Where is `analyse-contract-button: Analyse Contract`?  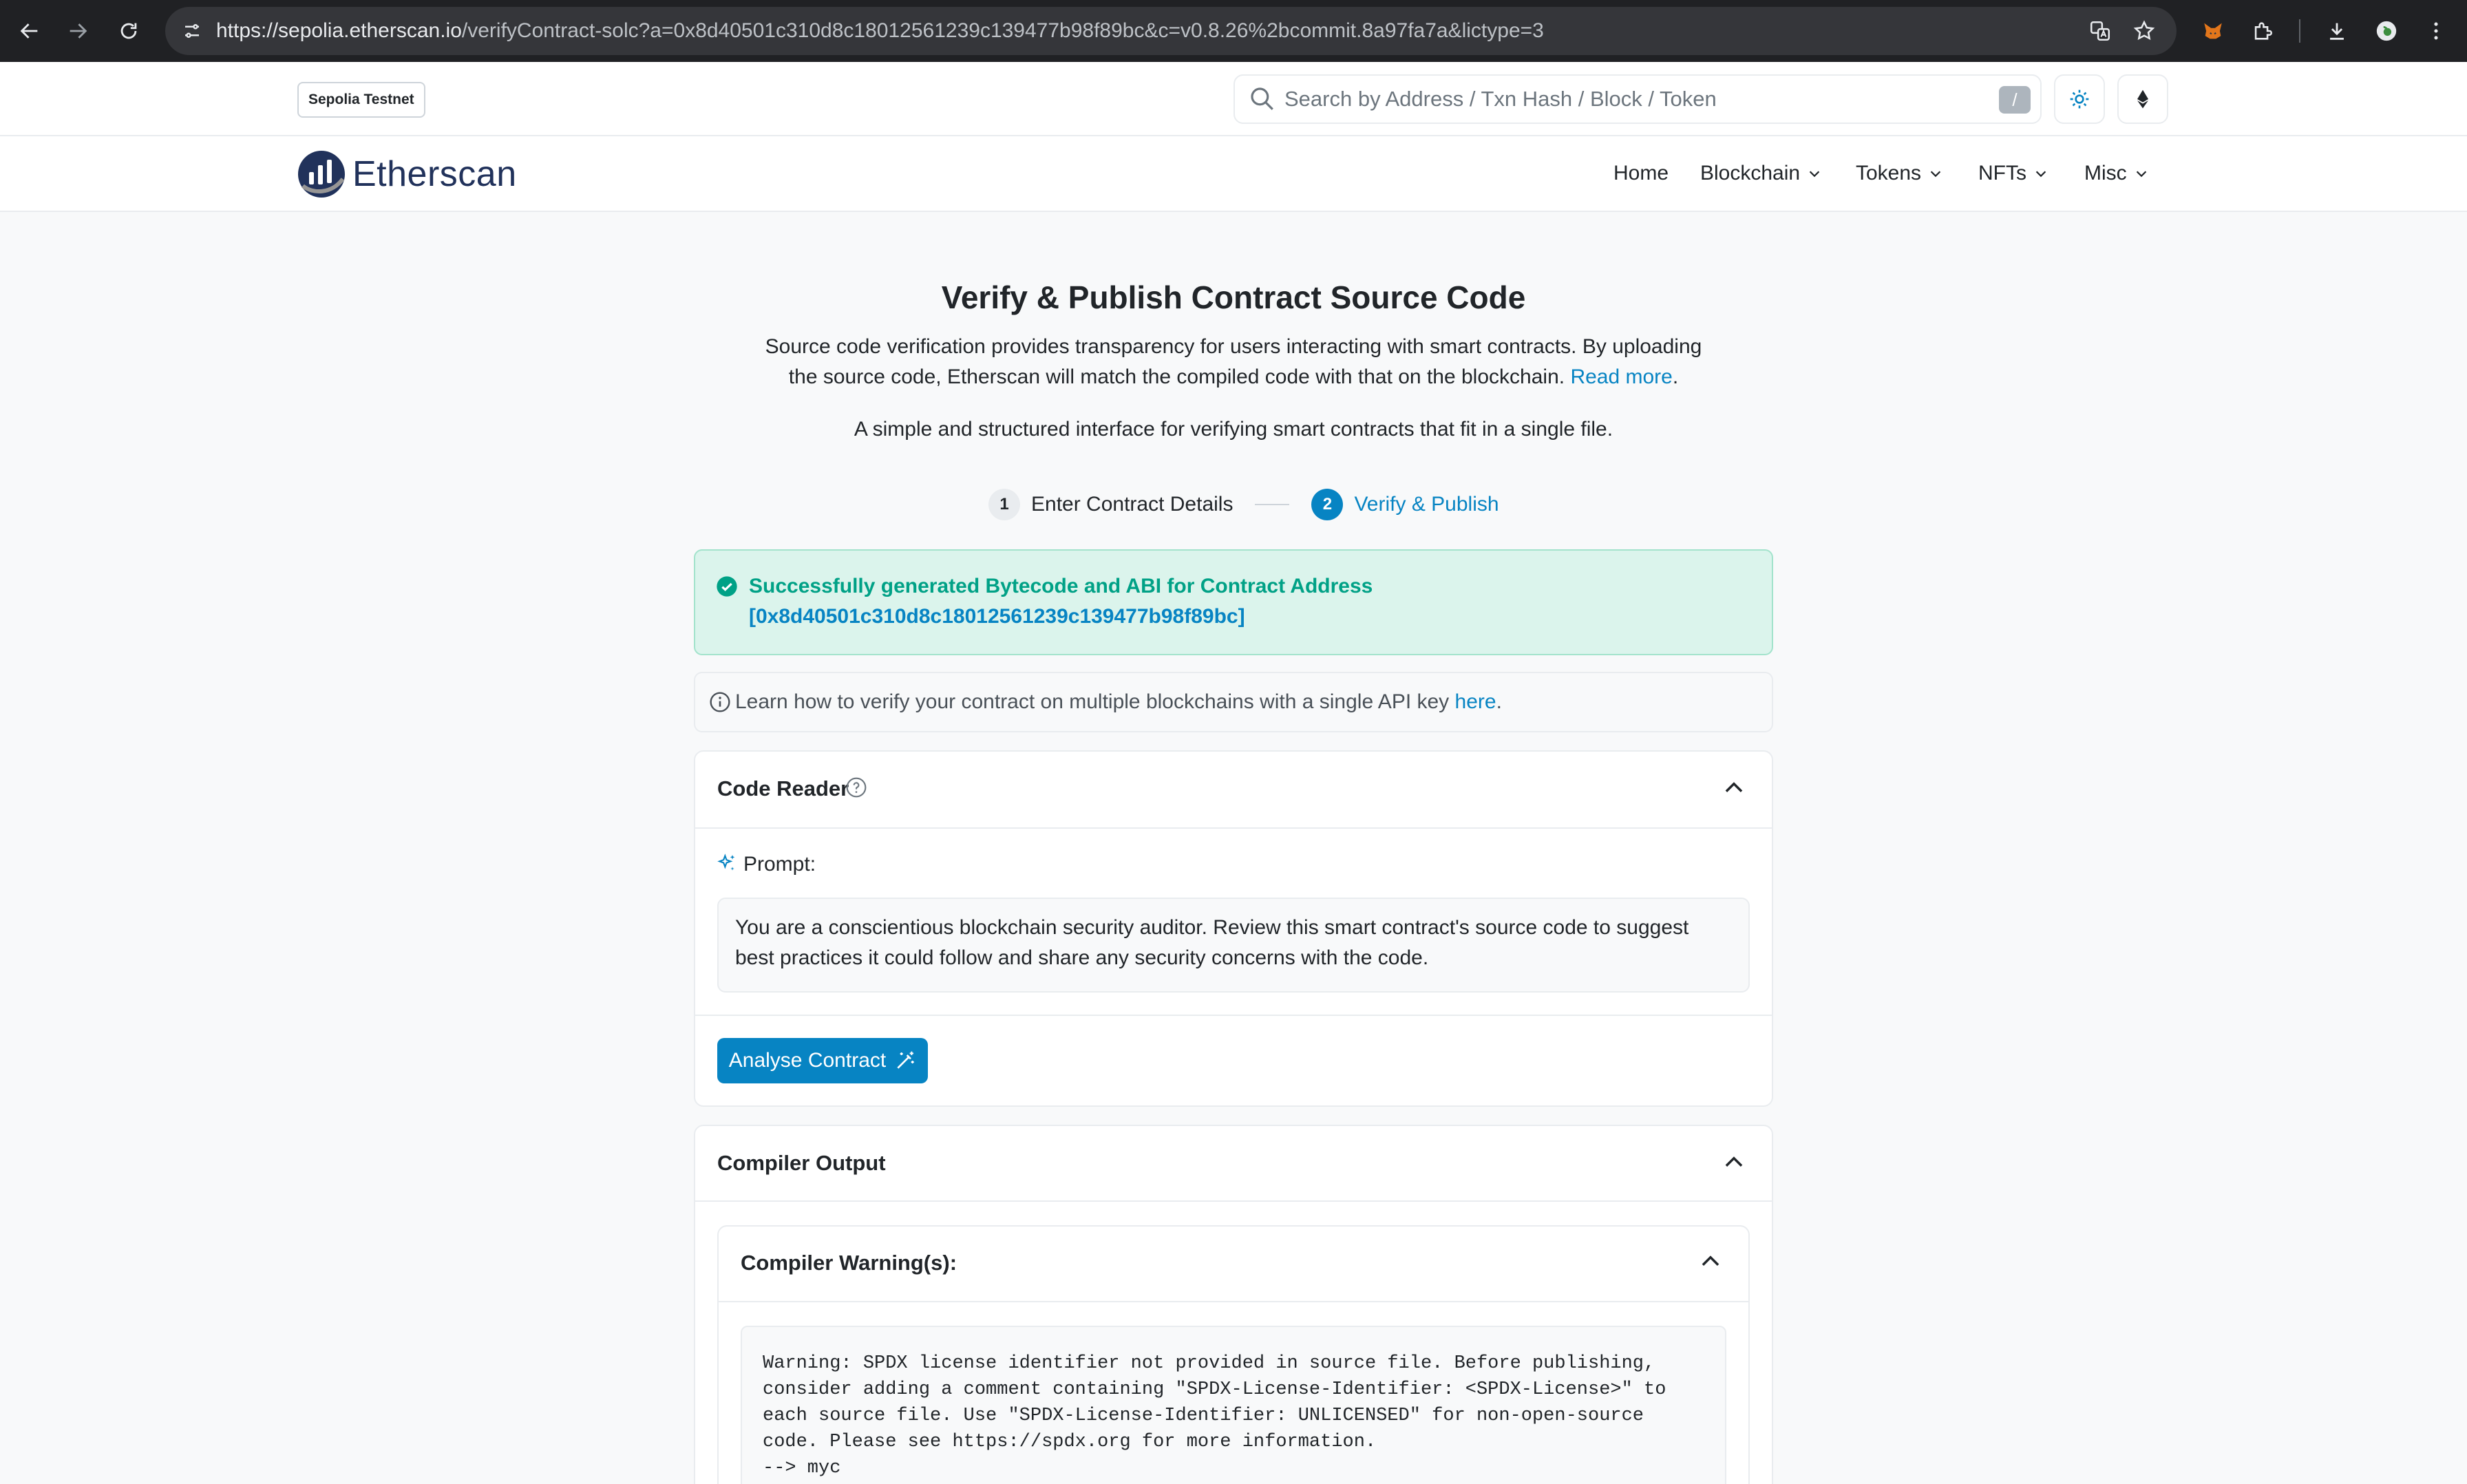 analyse-contract-button: Analyse Contract is located at coordinates (823, 1060).